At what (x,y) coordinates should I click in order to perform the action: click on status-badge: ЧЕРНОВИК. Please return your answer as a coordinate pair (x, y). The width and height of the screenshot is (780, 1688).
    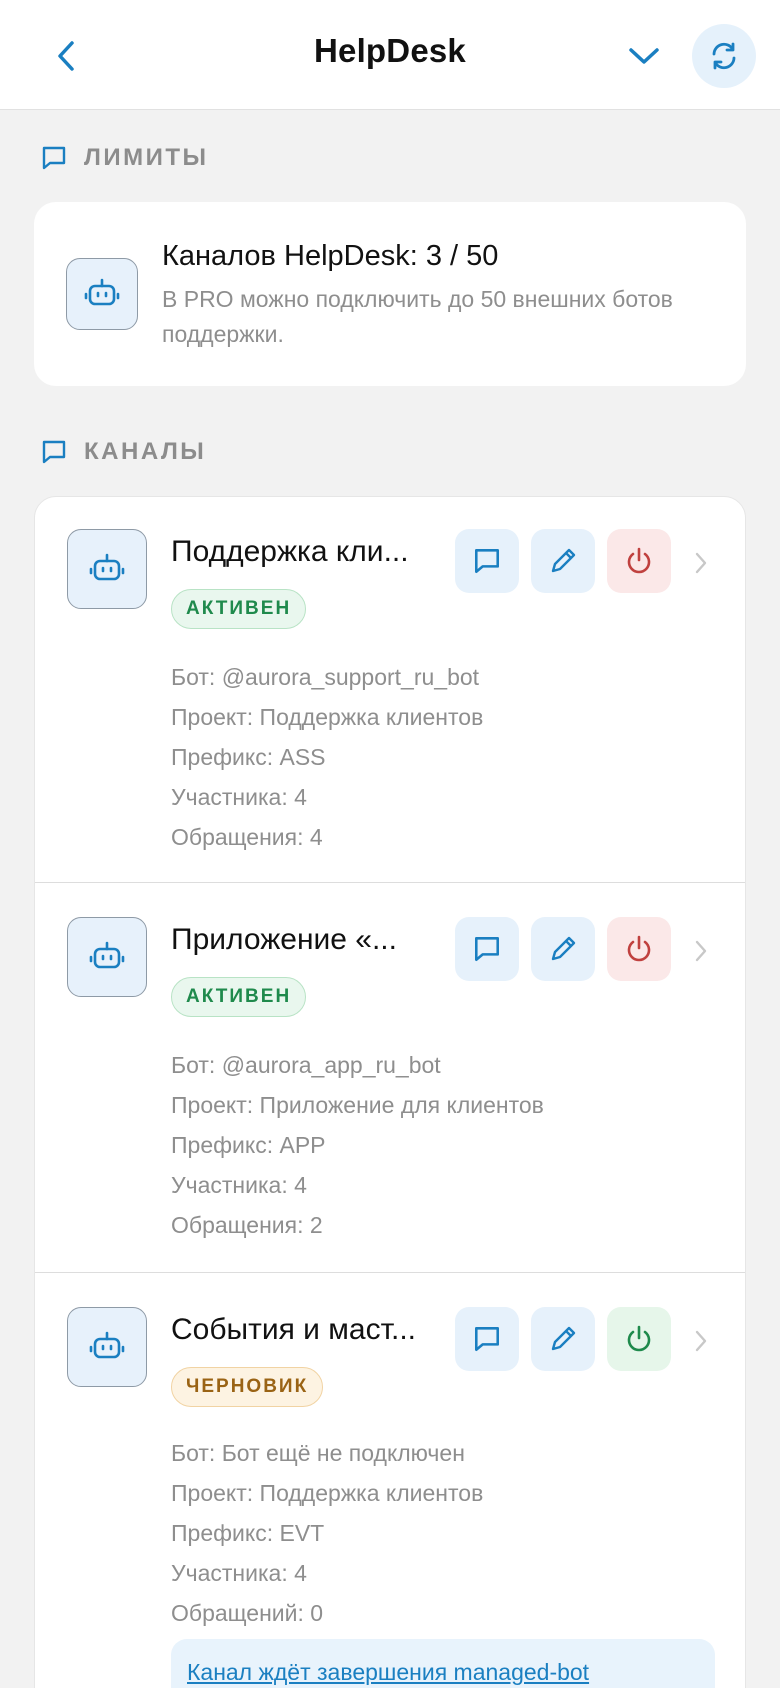
    Looking at the image, I should click on (247, 1387).